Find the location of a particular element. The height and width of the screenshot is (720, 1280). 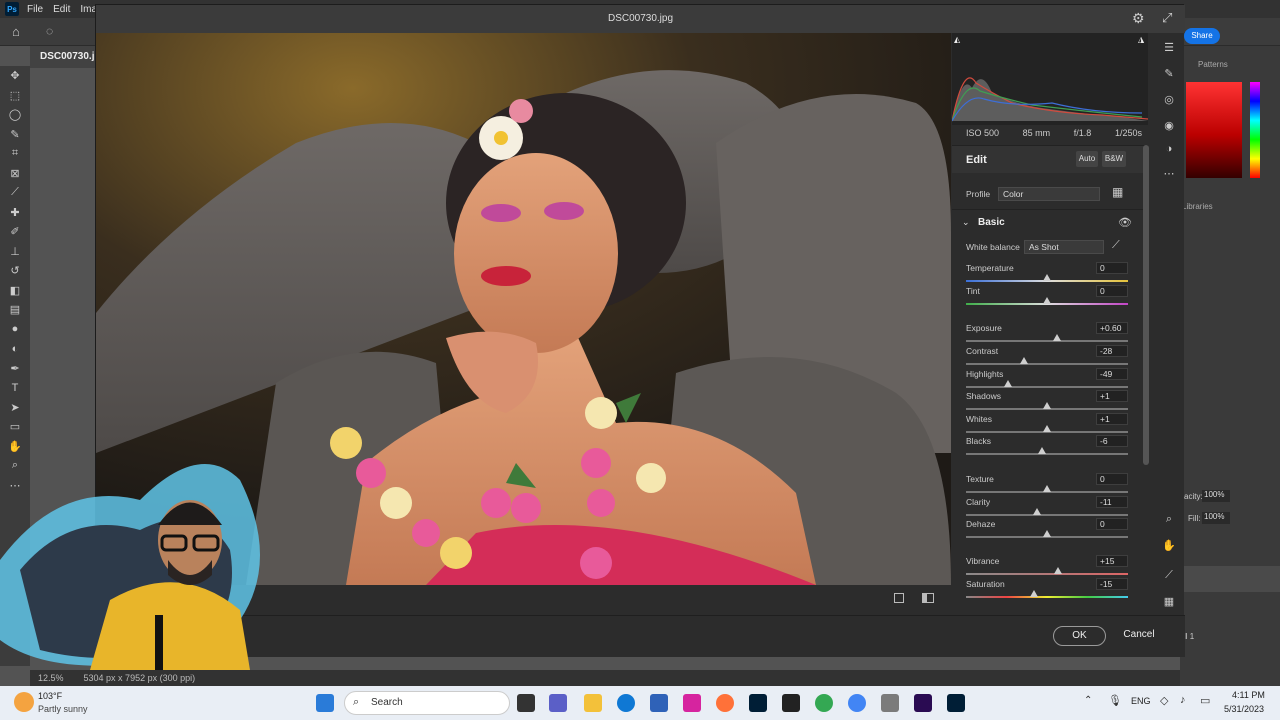

language-indicator: ENG is located at coordinates (1141, 701).